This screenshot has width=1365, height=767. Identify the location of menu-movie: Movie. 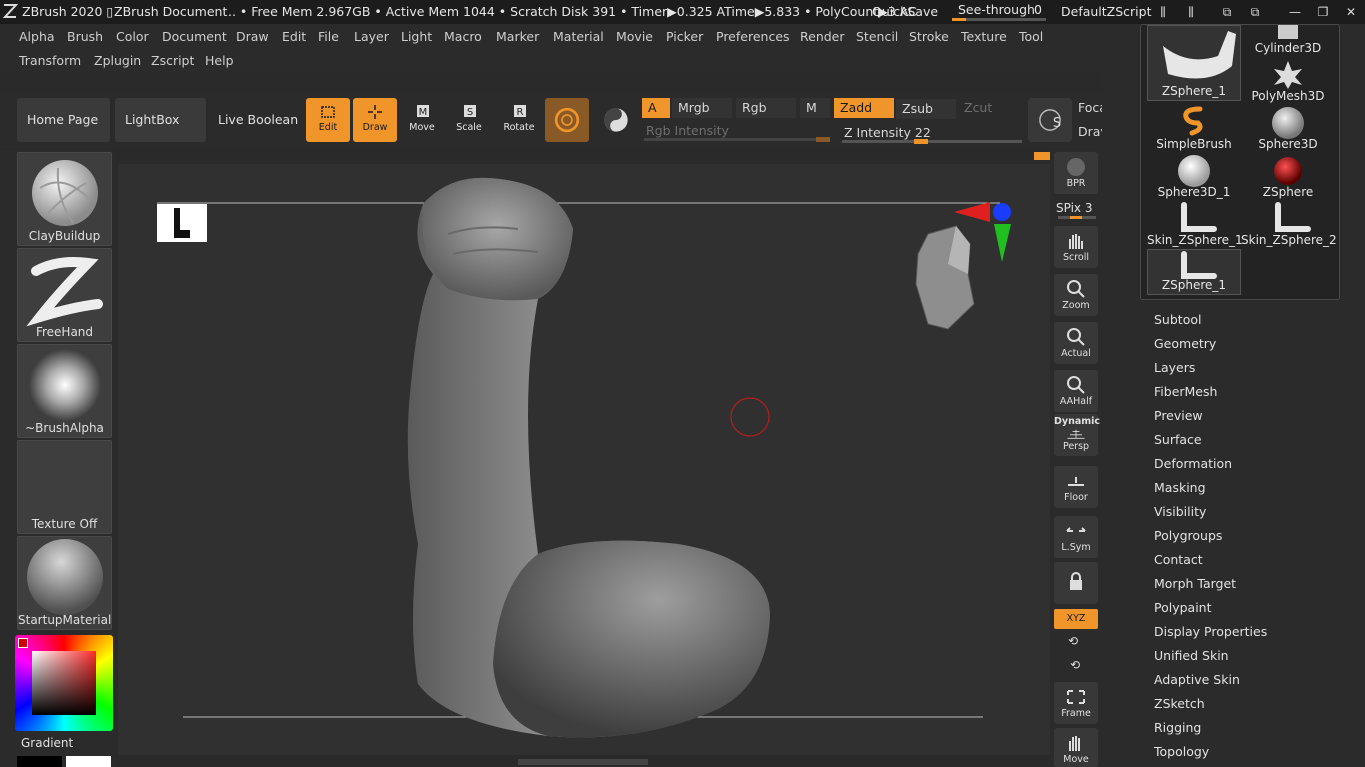
(634, 36).